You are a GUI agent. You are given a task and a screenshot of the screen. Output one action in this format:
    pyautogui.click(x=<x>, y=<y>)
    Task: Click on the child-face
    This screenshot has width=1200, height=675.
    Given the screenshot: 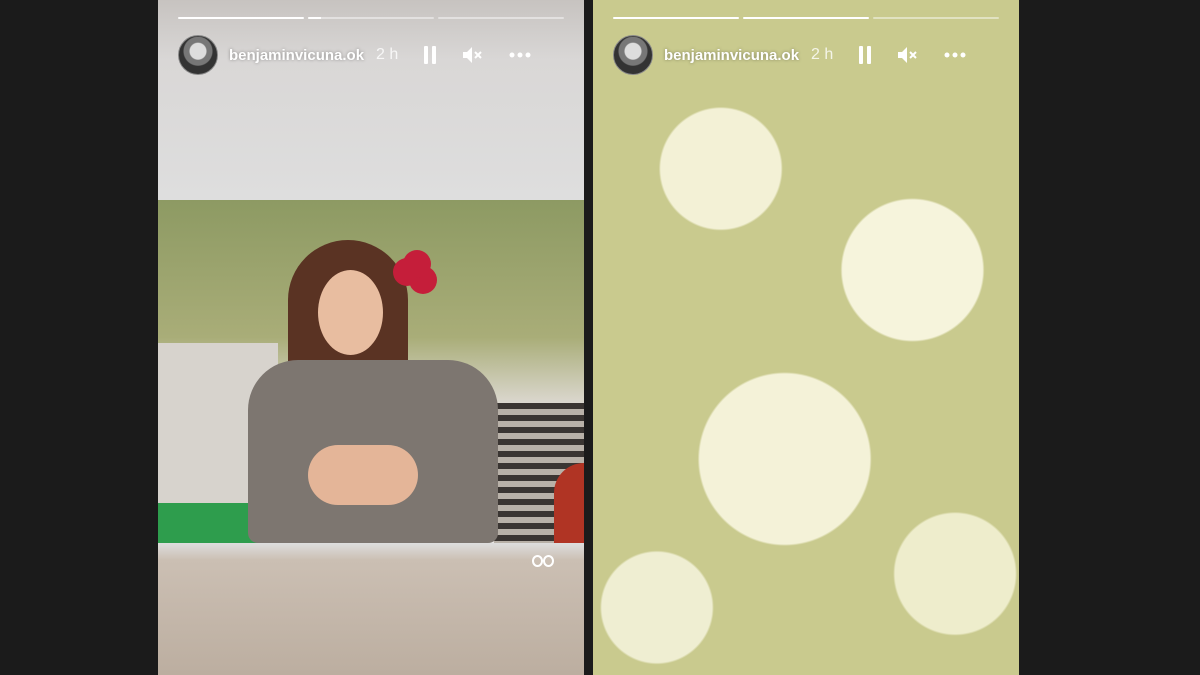 What is the action you would take?
    pyautogui.click(x=350, y=312)
    